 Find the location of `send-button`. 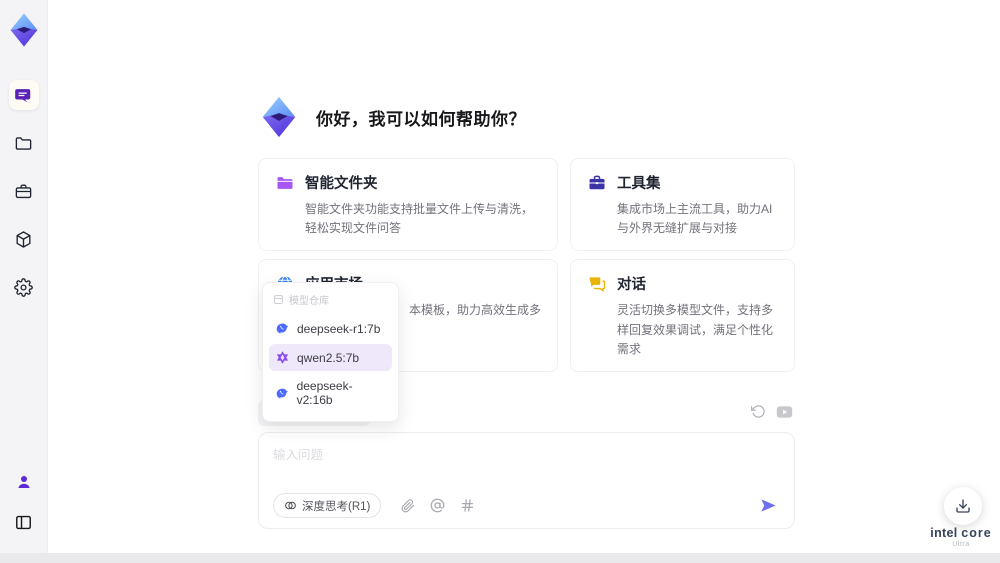

send-button is located at coordinates (768, 506).